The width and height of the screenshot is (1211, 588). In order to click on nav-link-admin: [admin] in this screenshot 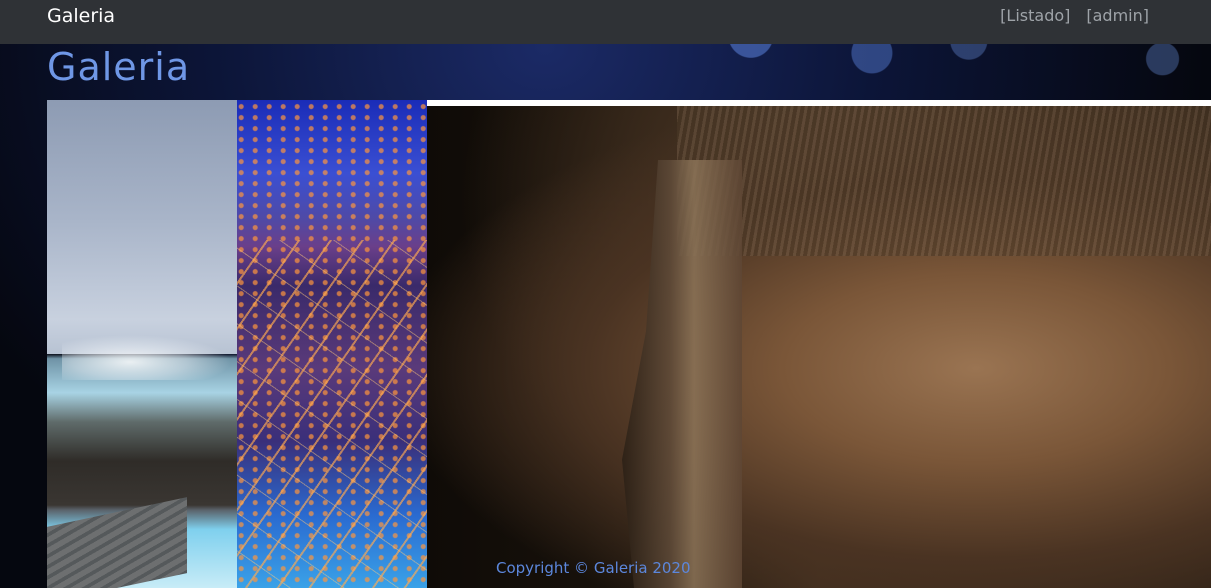, I will do `click(1117, 15)`.